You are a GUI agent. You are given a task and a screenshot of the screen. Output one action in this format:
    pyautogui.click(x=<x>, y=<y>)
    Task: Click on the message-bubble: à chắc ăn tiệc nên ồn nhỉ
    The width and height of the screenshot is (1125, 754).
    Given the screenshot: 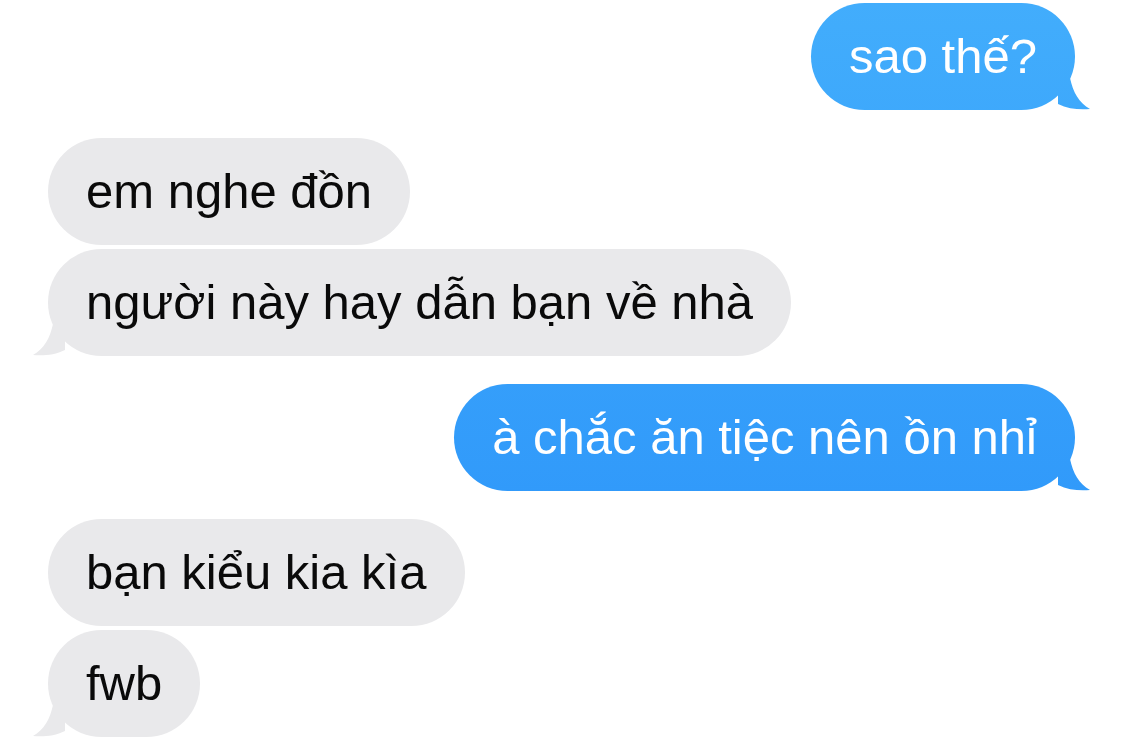 What is the action you would take?
    pyautogui.click(x=764, y=437)
    